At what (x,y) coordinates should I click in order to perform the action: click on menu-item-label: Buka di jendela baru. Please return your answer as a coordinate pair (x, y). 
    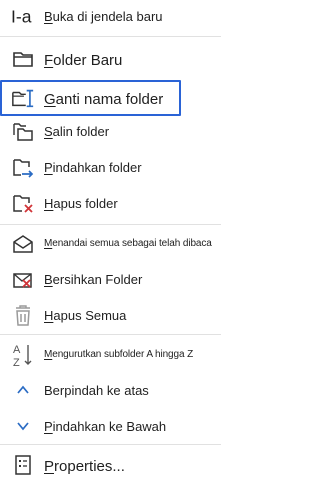
    Looking at the image, I should click on (103, 16).